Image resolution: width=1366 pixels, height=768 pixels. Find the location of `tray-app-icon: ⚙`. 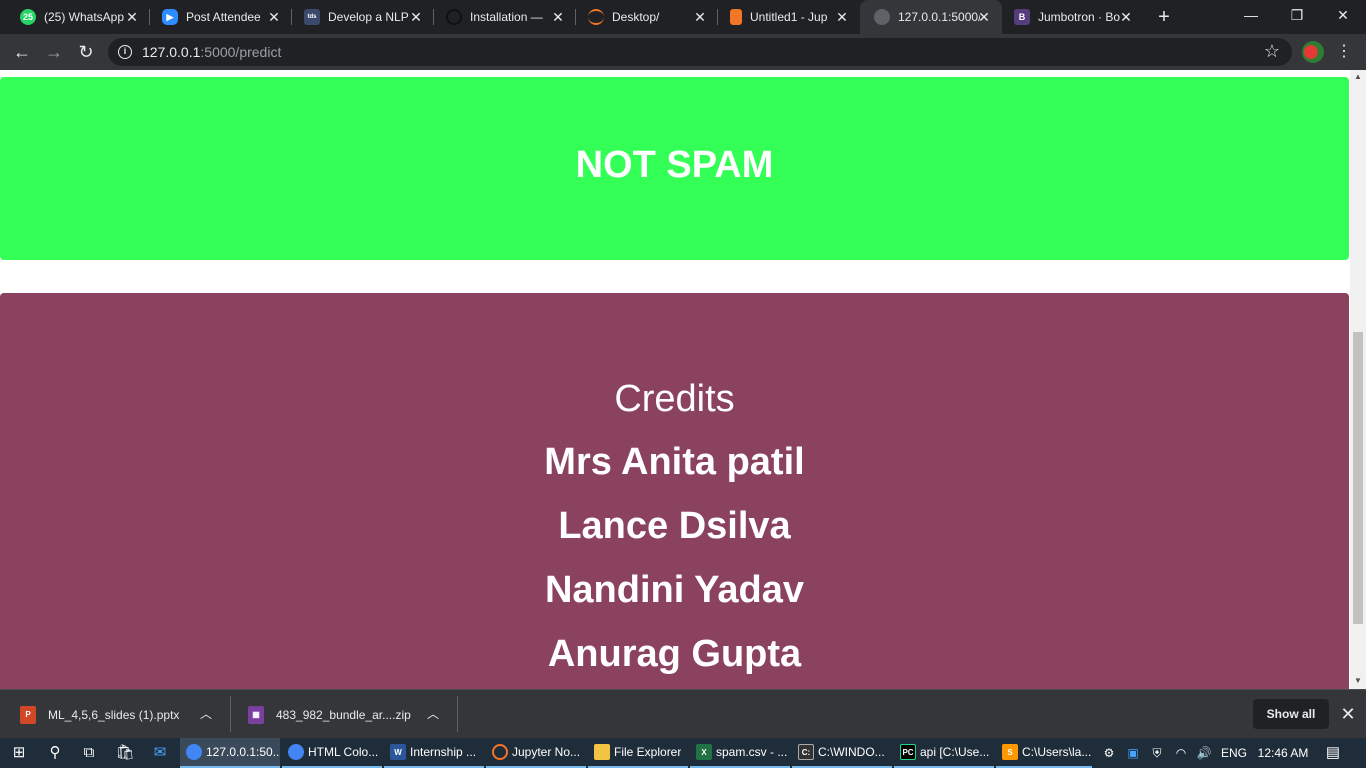

tray-app-icon: ⚙ is located at coordinates (1109, 753).